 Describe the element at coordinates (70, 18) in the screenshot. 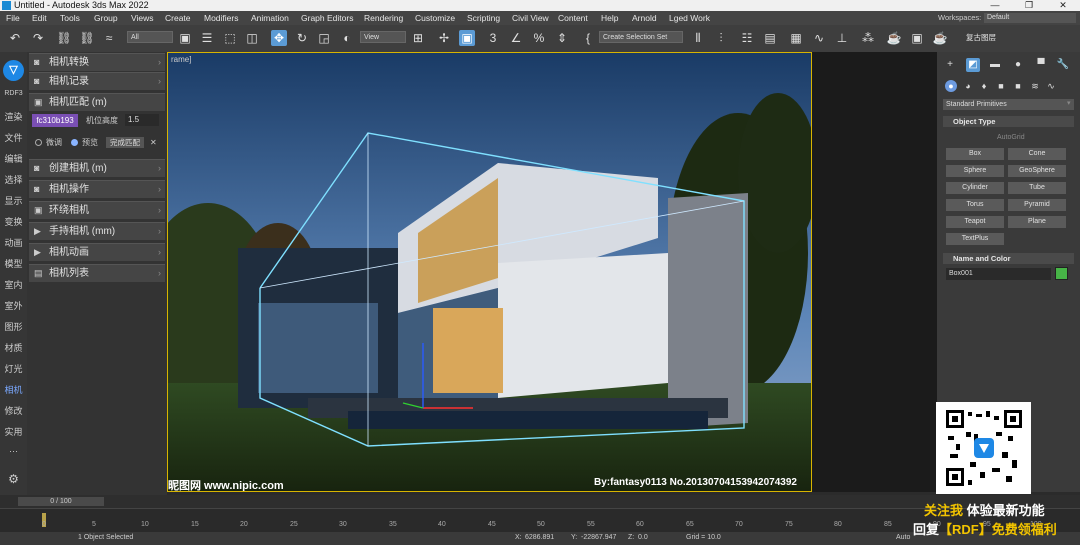

I see `menu-tools: Tools` at that location.